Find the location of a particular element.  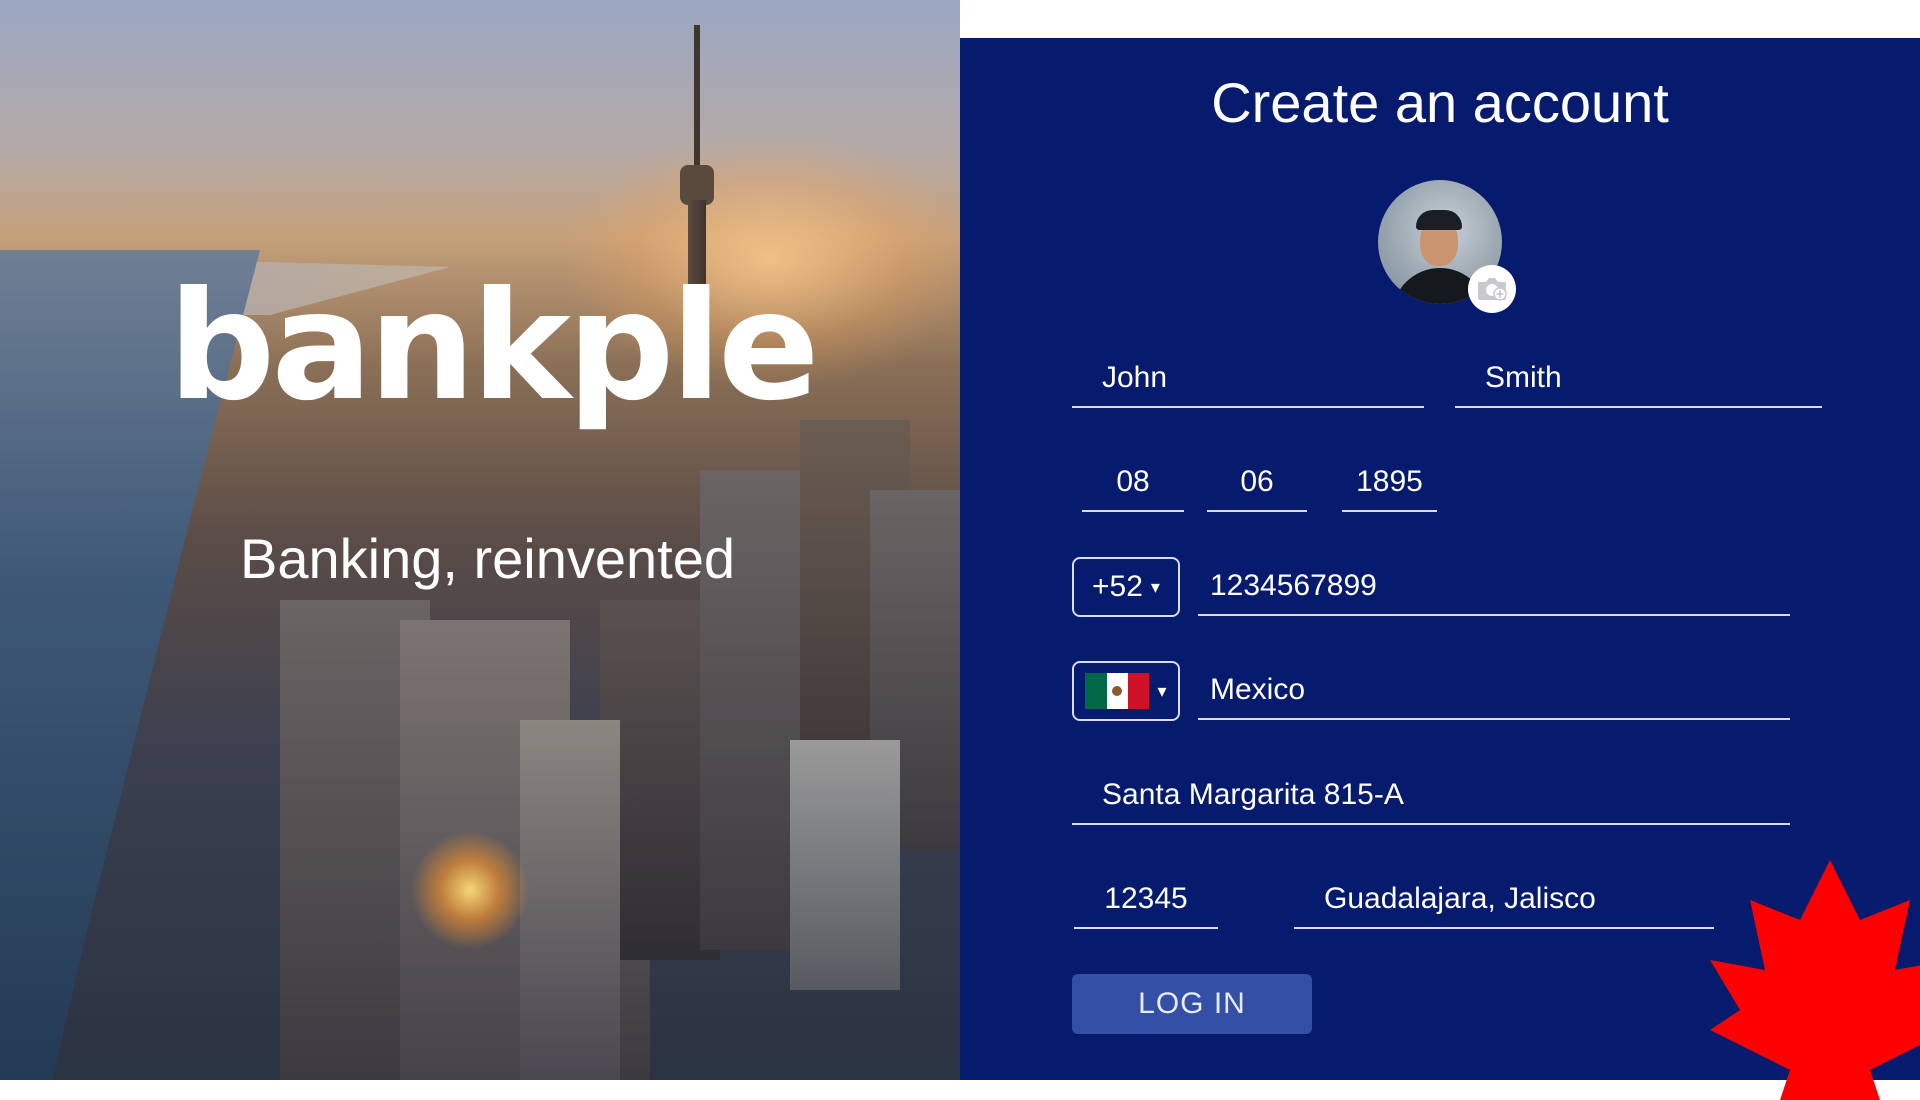

phone-code-select: +52 ▾ is located at coordinates (1126, 587).